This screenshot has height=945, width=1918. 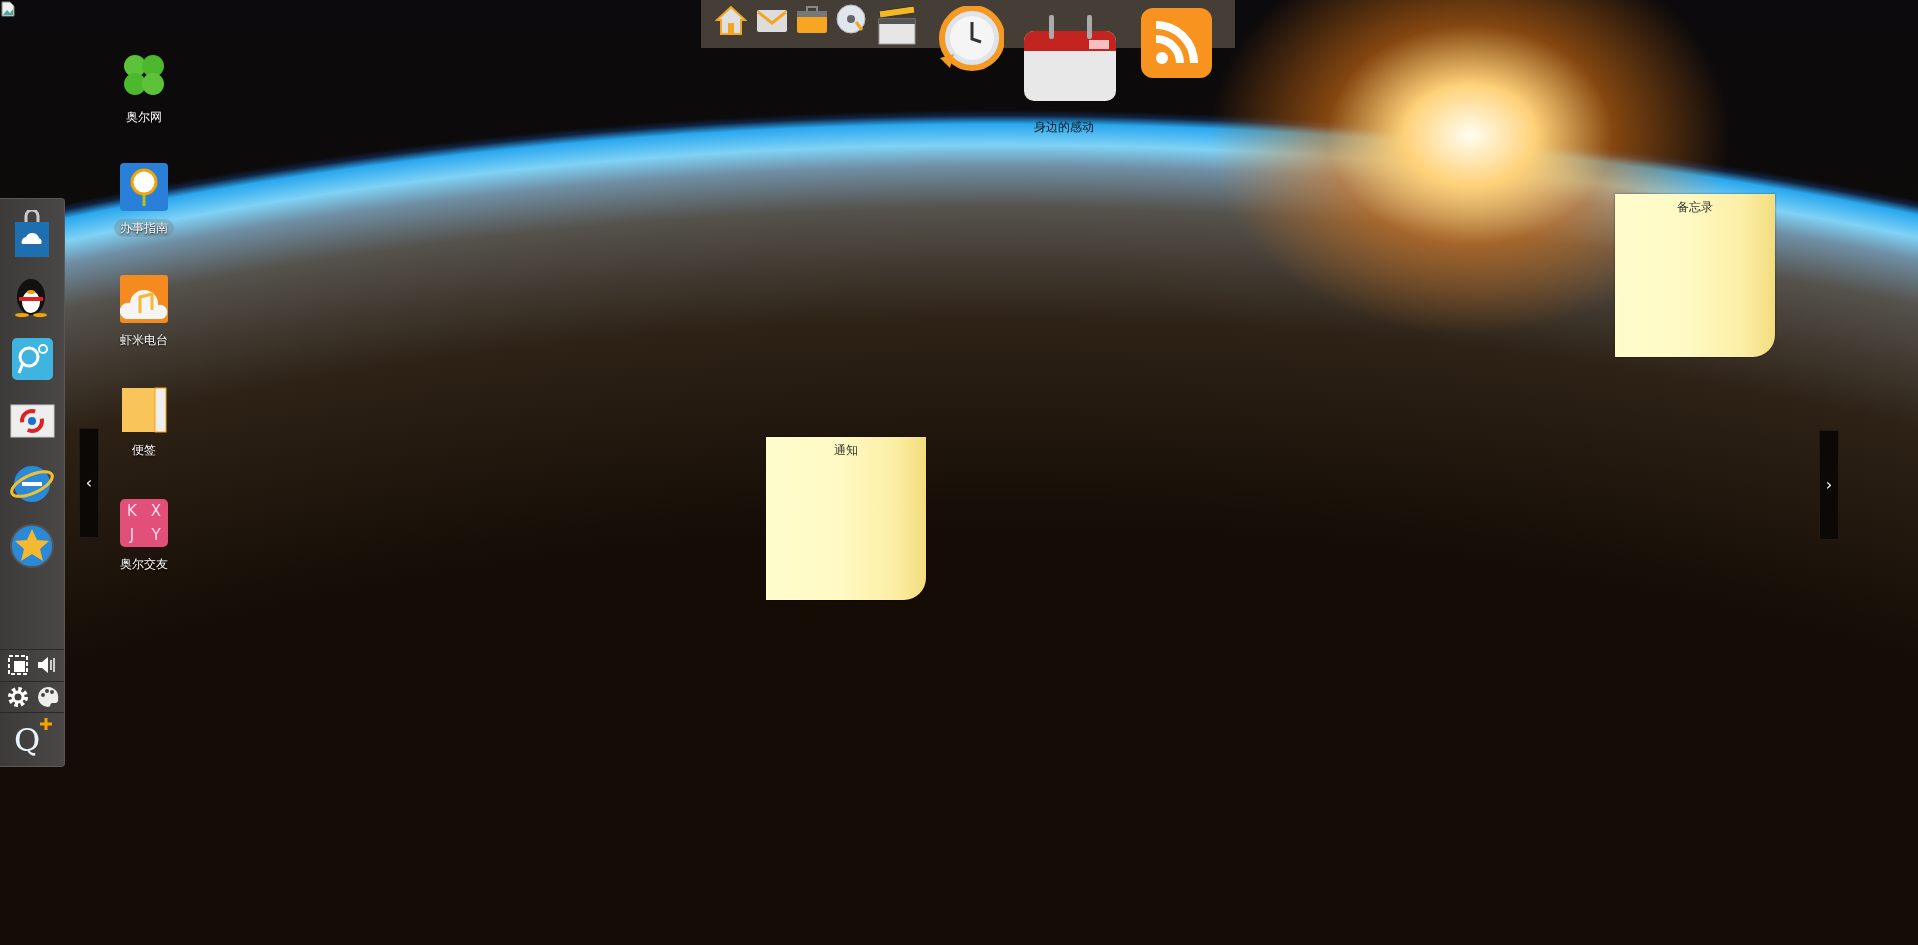 What do you see at coordinates (144, 410) in the screenshot?
I see `notebook-icon` at bounding box center [144, 410].